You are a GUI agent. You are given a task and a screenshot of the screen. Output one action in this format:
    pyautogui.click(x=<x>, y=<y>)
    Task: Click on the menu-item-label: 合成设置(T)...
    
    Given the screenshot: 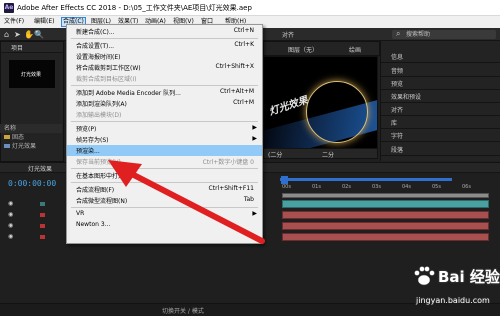 What is the action you would take?
    pyautogui.click(x=95, y=46)
    